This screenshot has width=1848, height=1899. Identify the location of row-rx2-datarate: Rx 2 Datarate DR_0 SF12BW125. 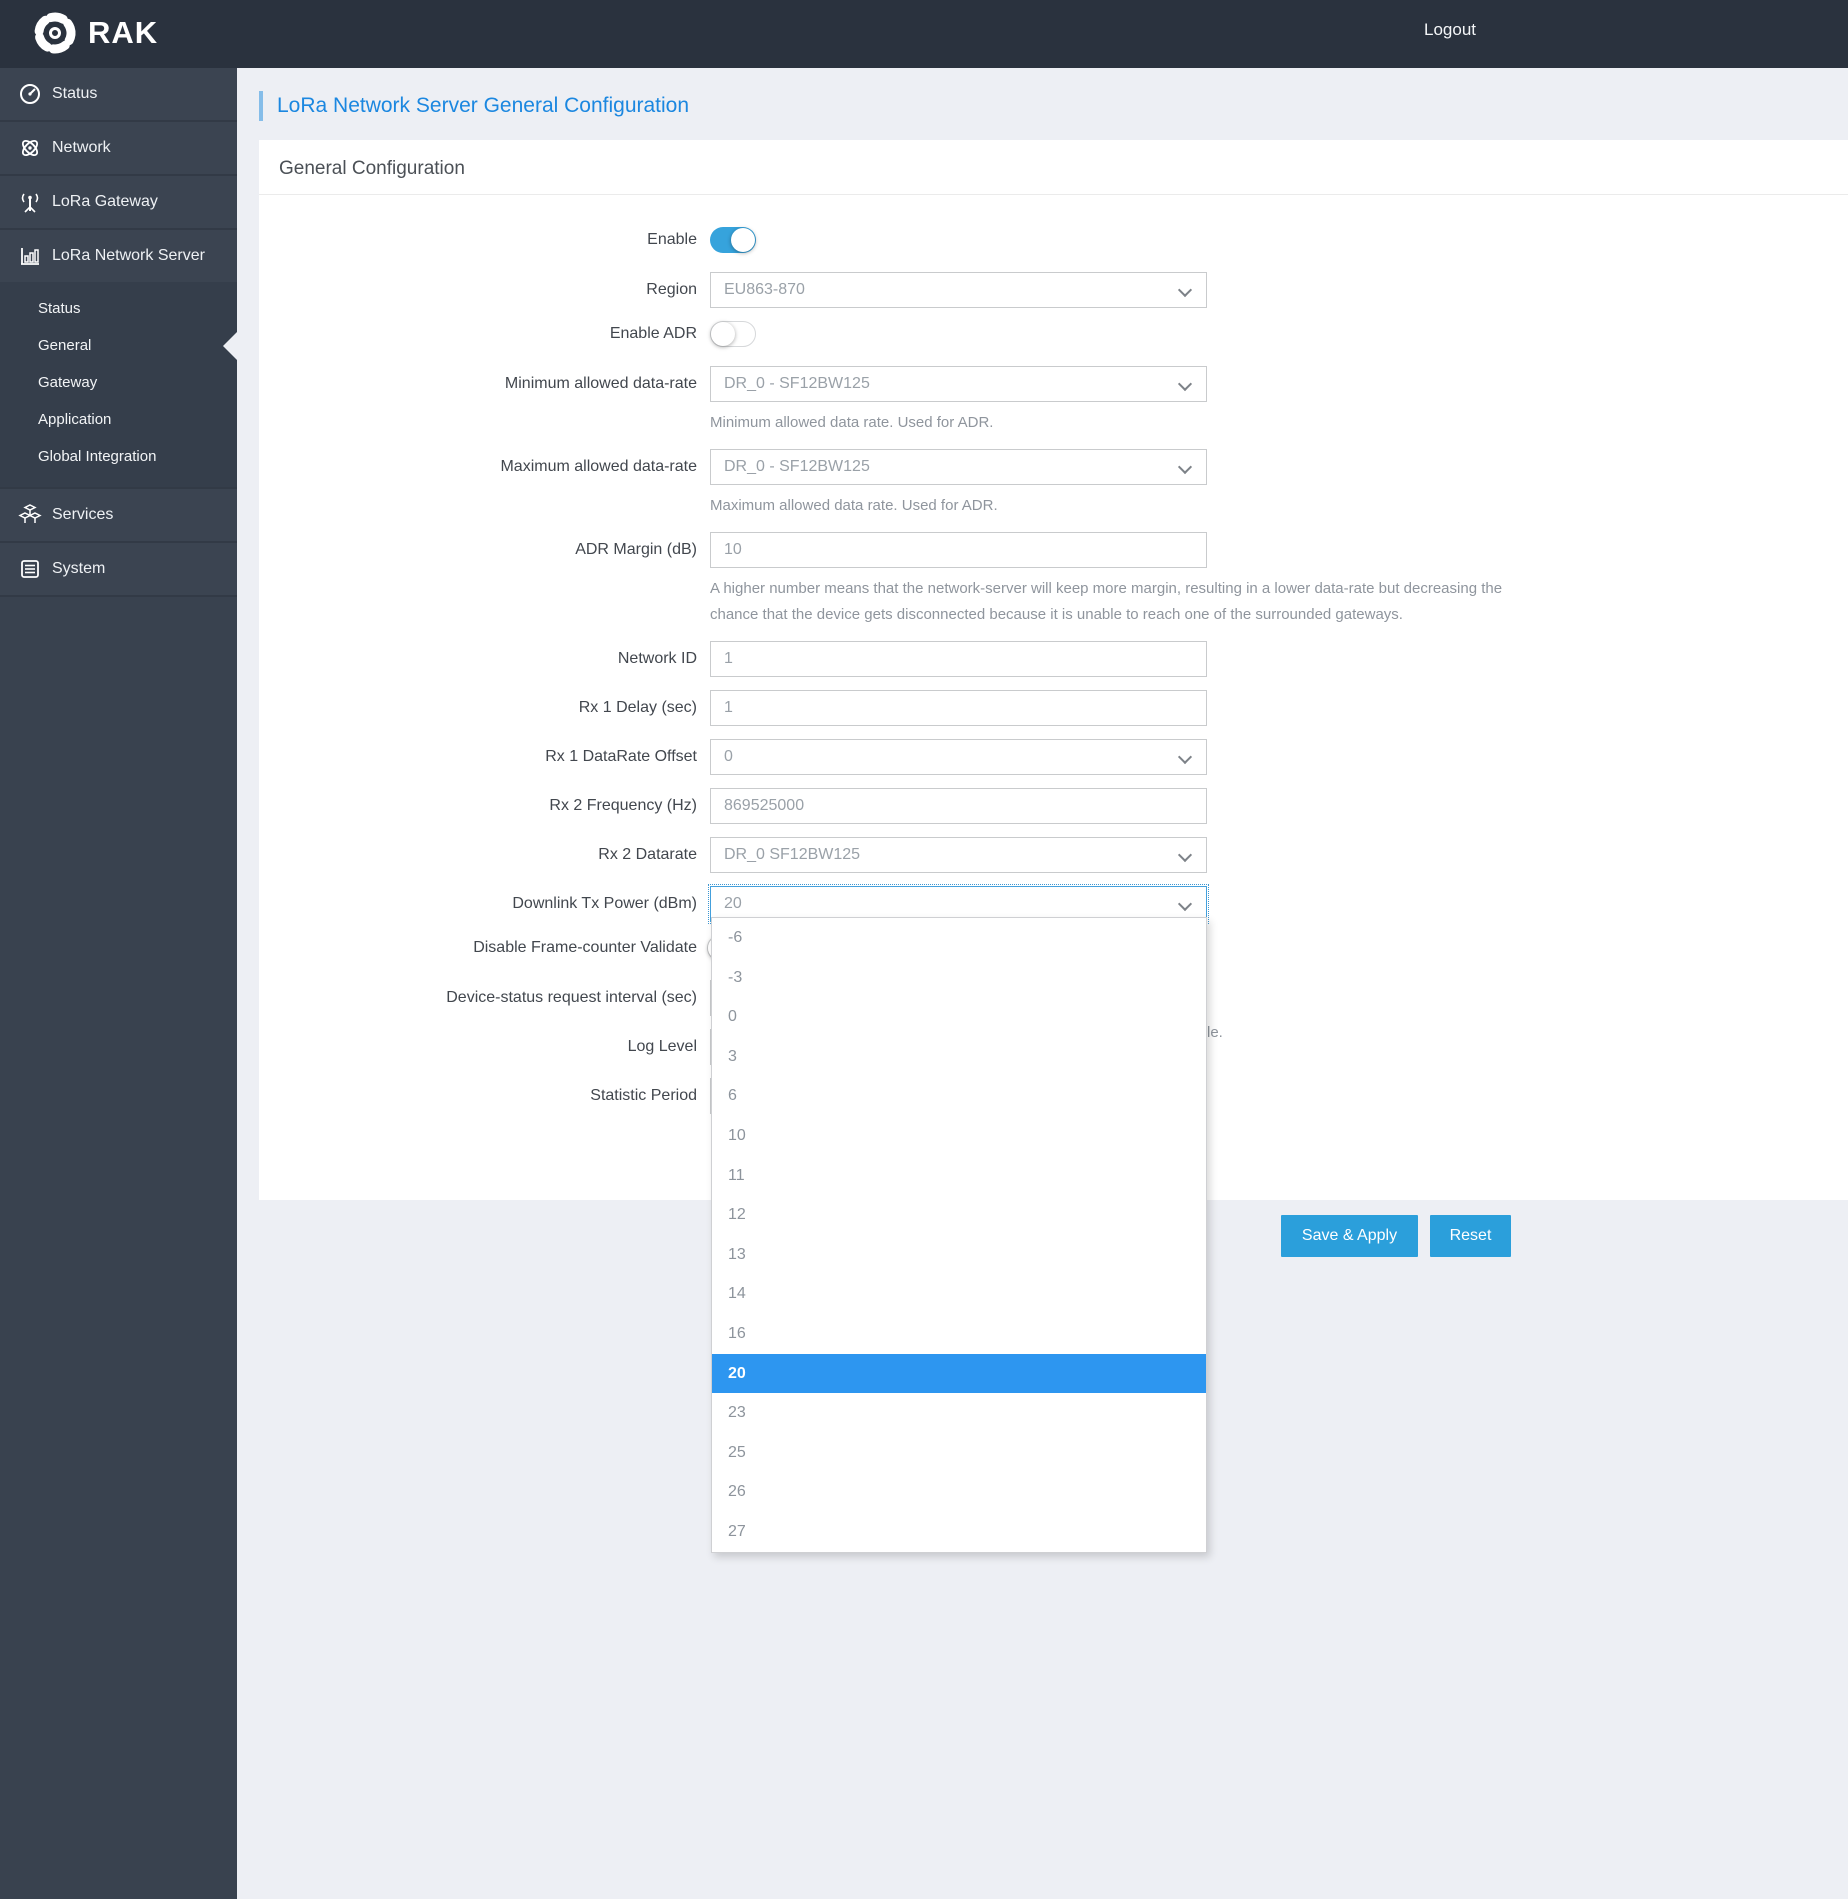
(1053, 855).